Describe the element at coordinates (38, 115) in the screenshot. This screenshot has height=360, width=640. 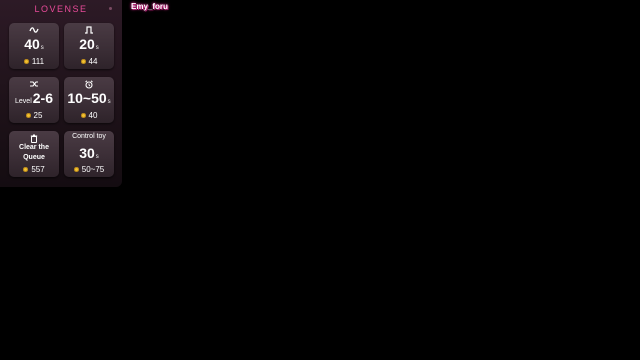
I see `token-amount: 25` at that location.